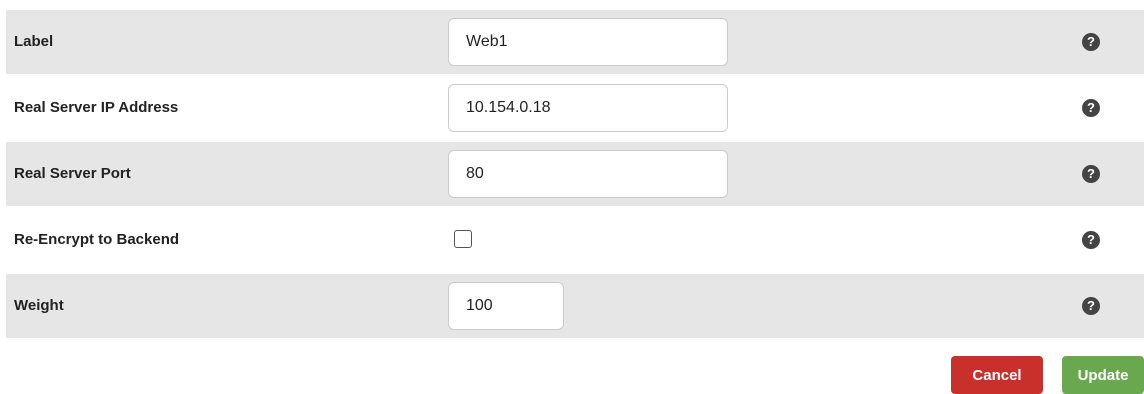 This screenshot has width=1144, height=394. What do you see at coordinates (72, 173) in the screenshot?
I see `port-label: Real Server Port` at bounding box center [72, 173].